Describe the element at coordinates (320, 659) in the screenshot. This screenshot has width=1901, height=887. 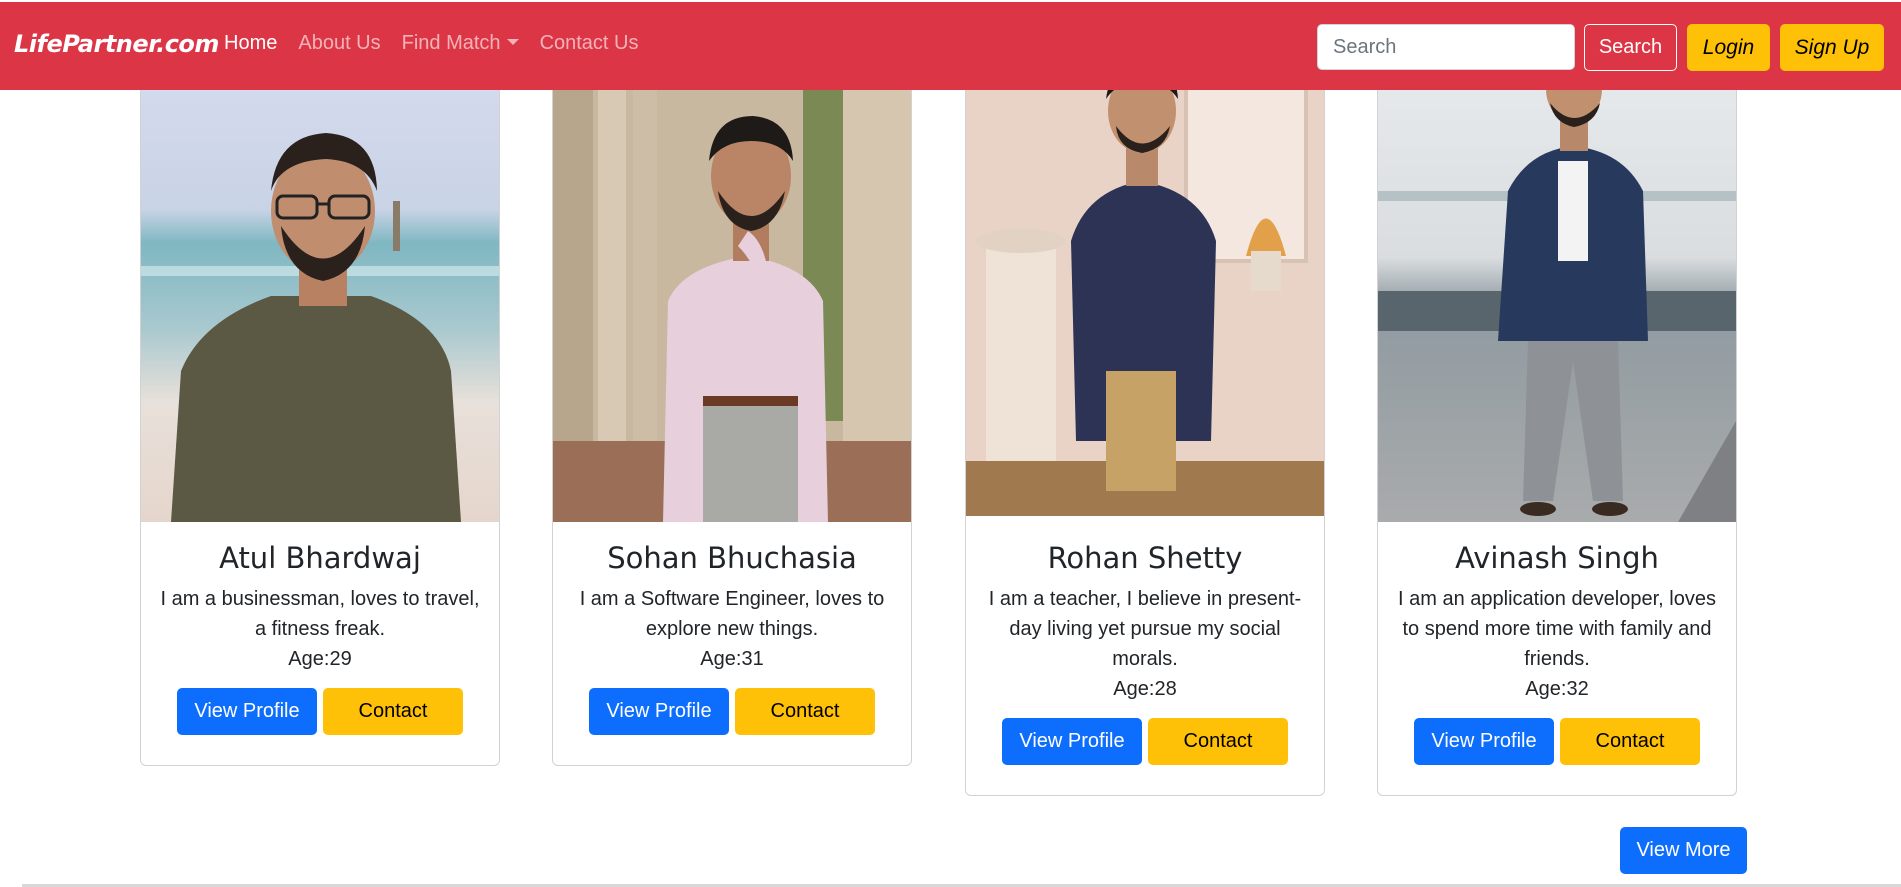
I see `profile-age: Age:29` at that location.